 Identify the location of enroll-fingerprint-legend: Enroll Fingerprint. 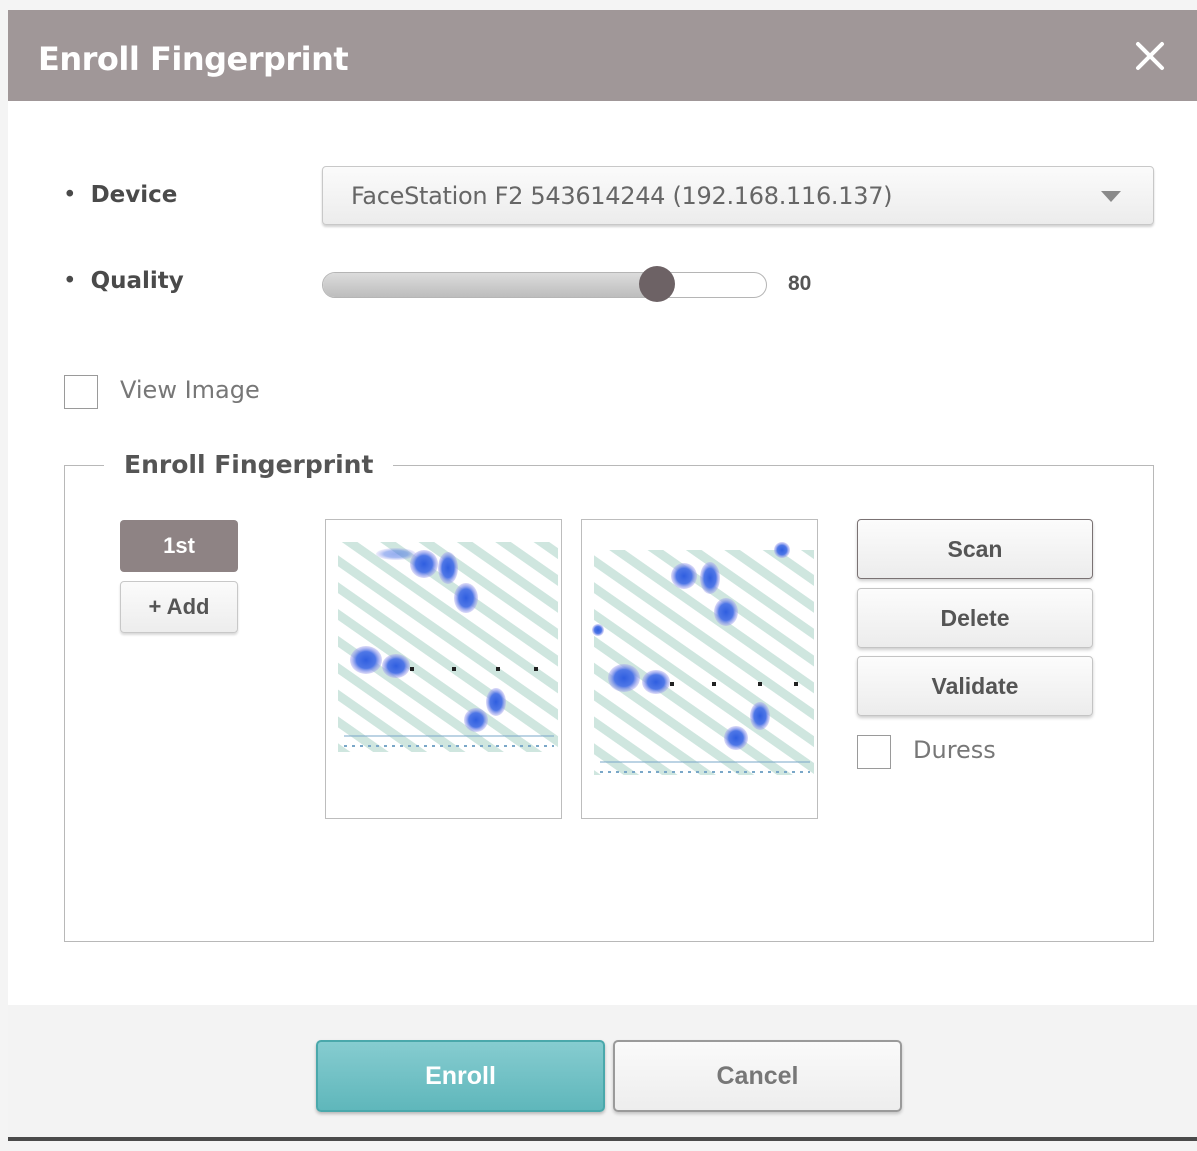
(249, 464).